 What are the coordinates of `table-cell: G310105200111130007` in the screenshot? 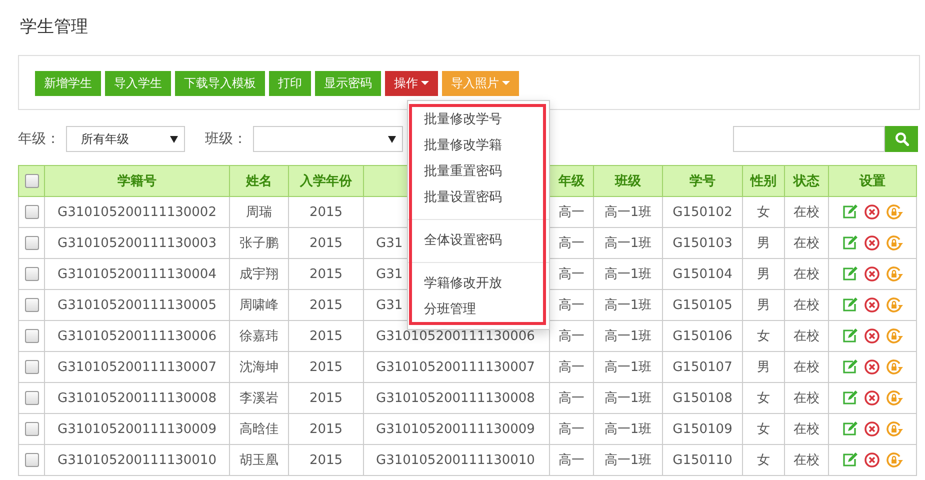 It's located at (455, 367).